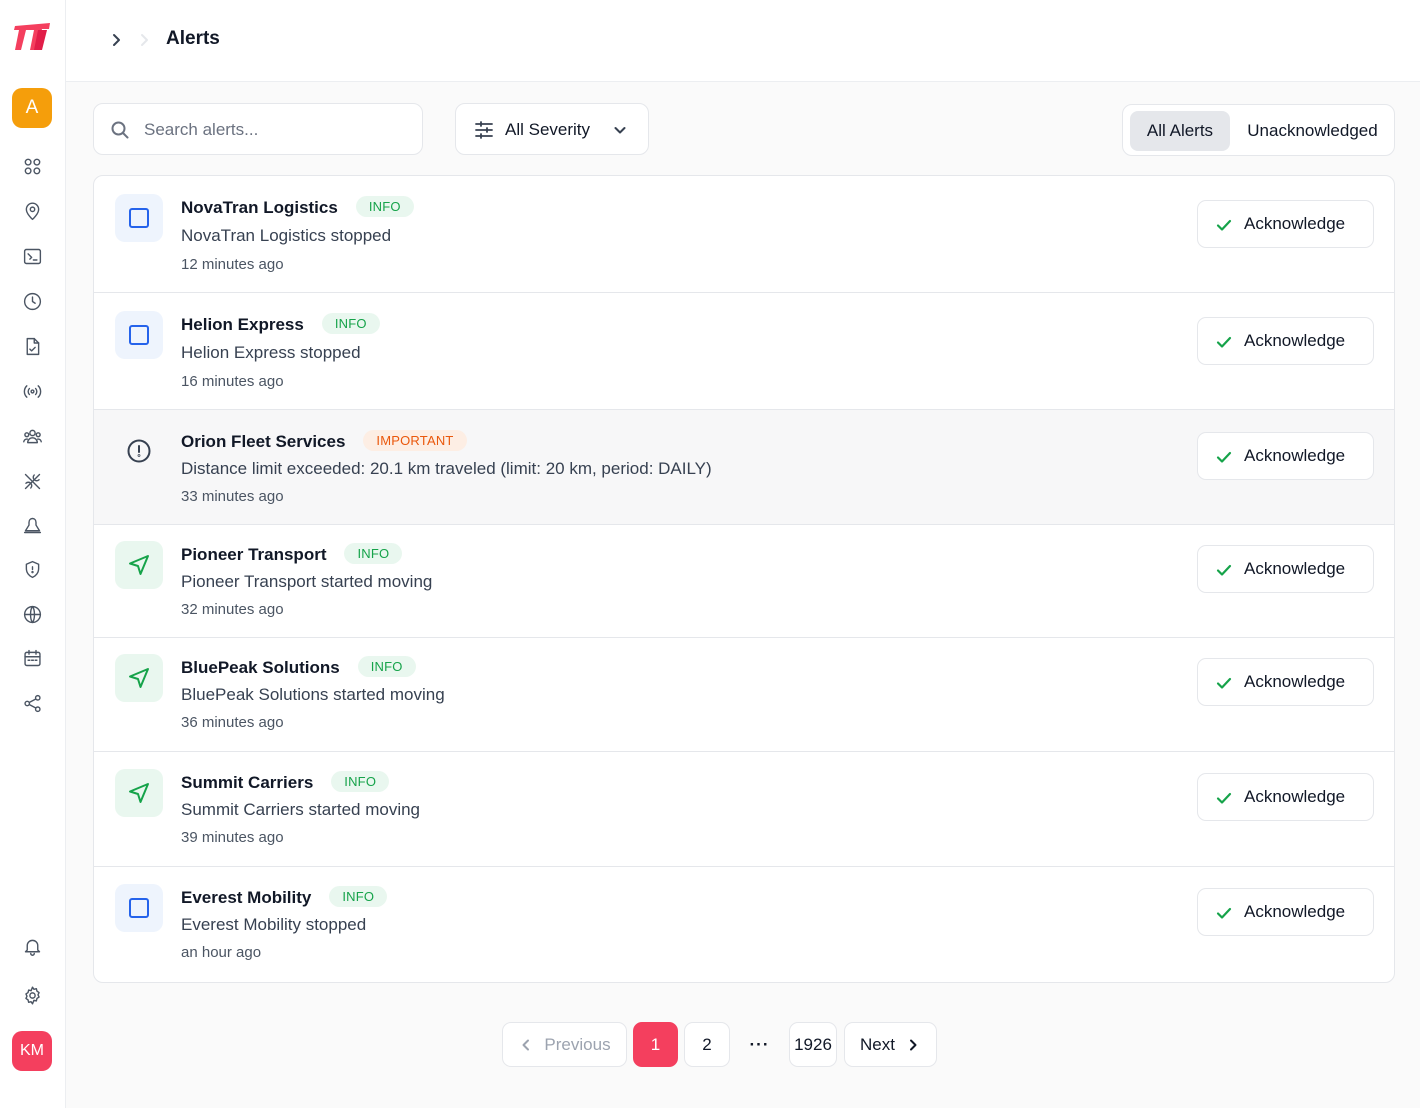 This screenshot has height=1108, width=1420. Describe the element at coordinates (139, 451) in the screenshot. I see `alert-circle-icon` at that location.